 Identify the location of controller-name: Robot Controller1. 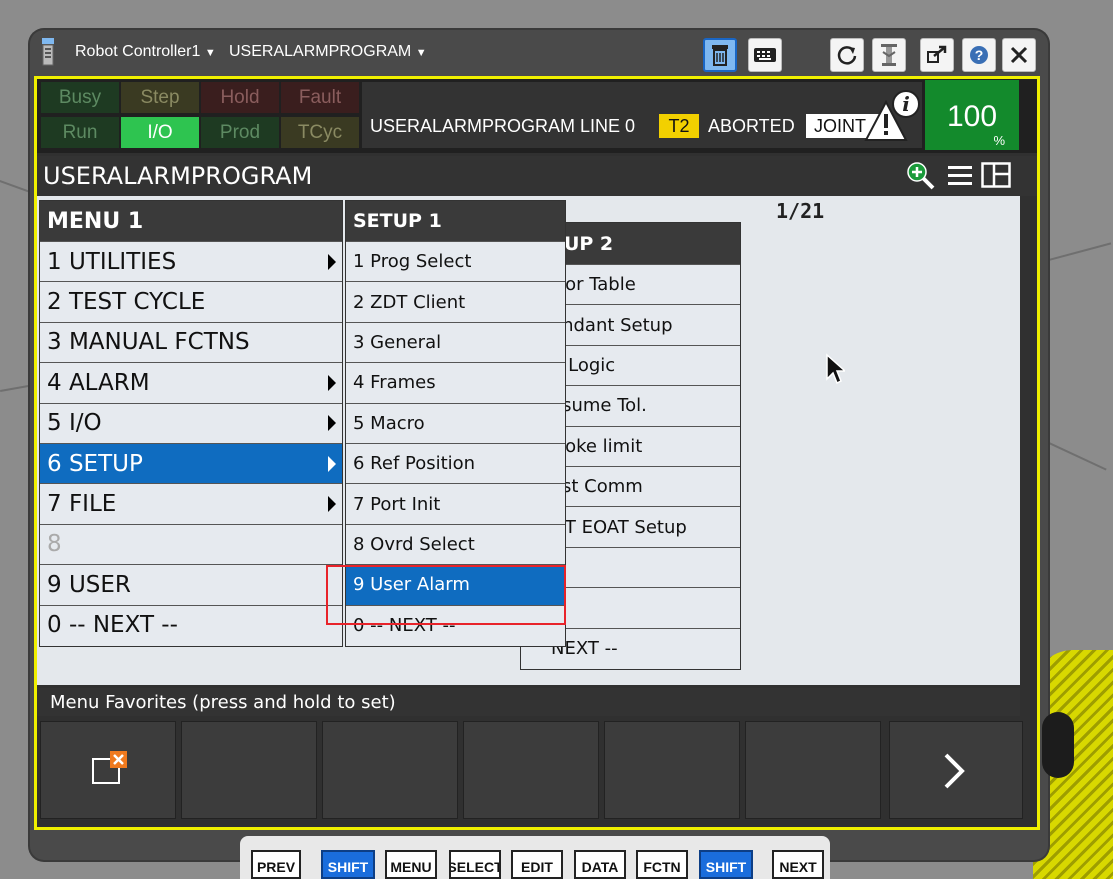
(138, 51).